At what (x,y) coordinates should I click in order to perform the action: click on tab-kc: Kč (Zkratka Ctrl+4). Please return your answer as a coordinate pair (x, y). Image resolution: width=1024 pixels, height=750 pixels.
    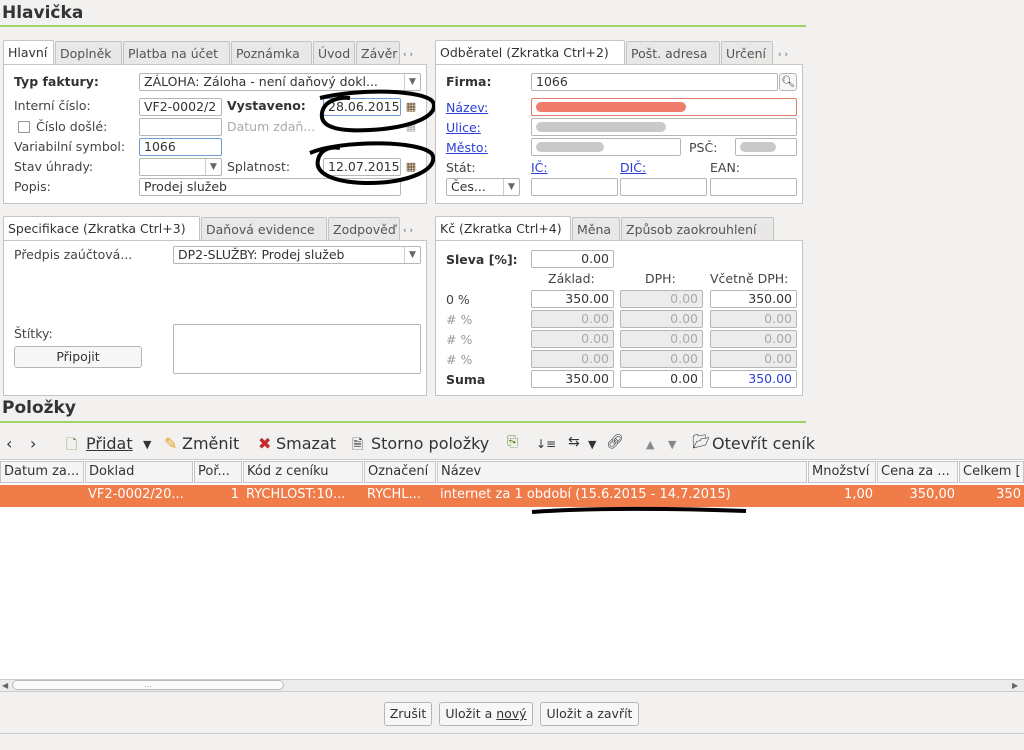
    Looking at the image, I should click on (503, 228).